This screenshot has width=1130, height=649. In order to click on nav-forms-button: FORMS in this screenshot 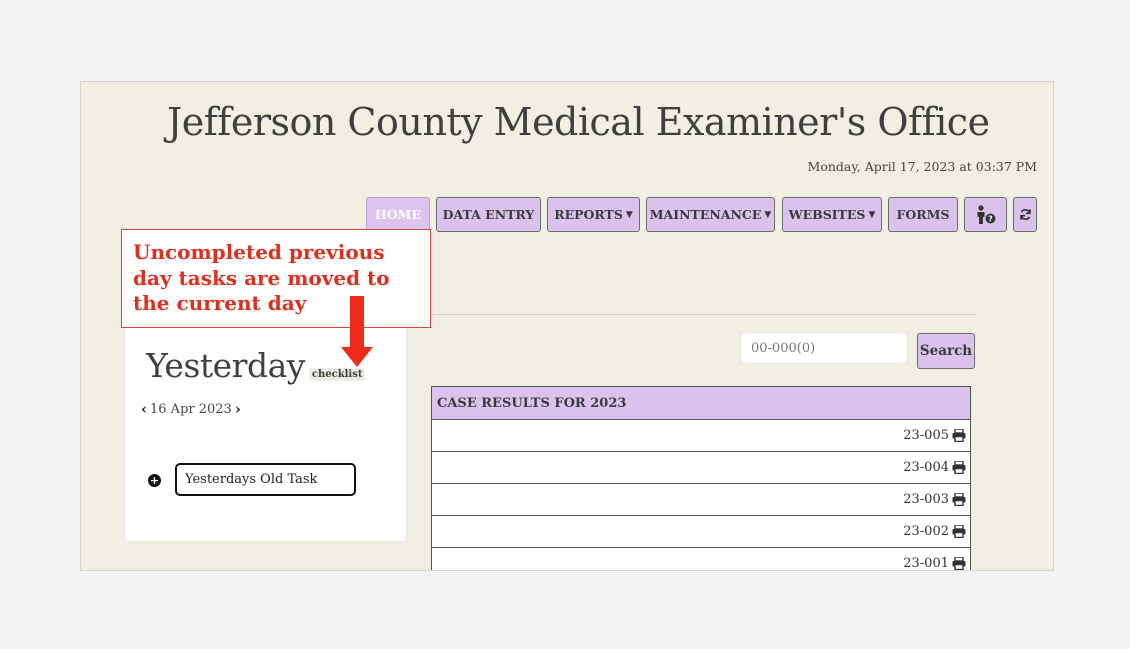, I will do `click(923, 214)`.